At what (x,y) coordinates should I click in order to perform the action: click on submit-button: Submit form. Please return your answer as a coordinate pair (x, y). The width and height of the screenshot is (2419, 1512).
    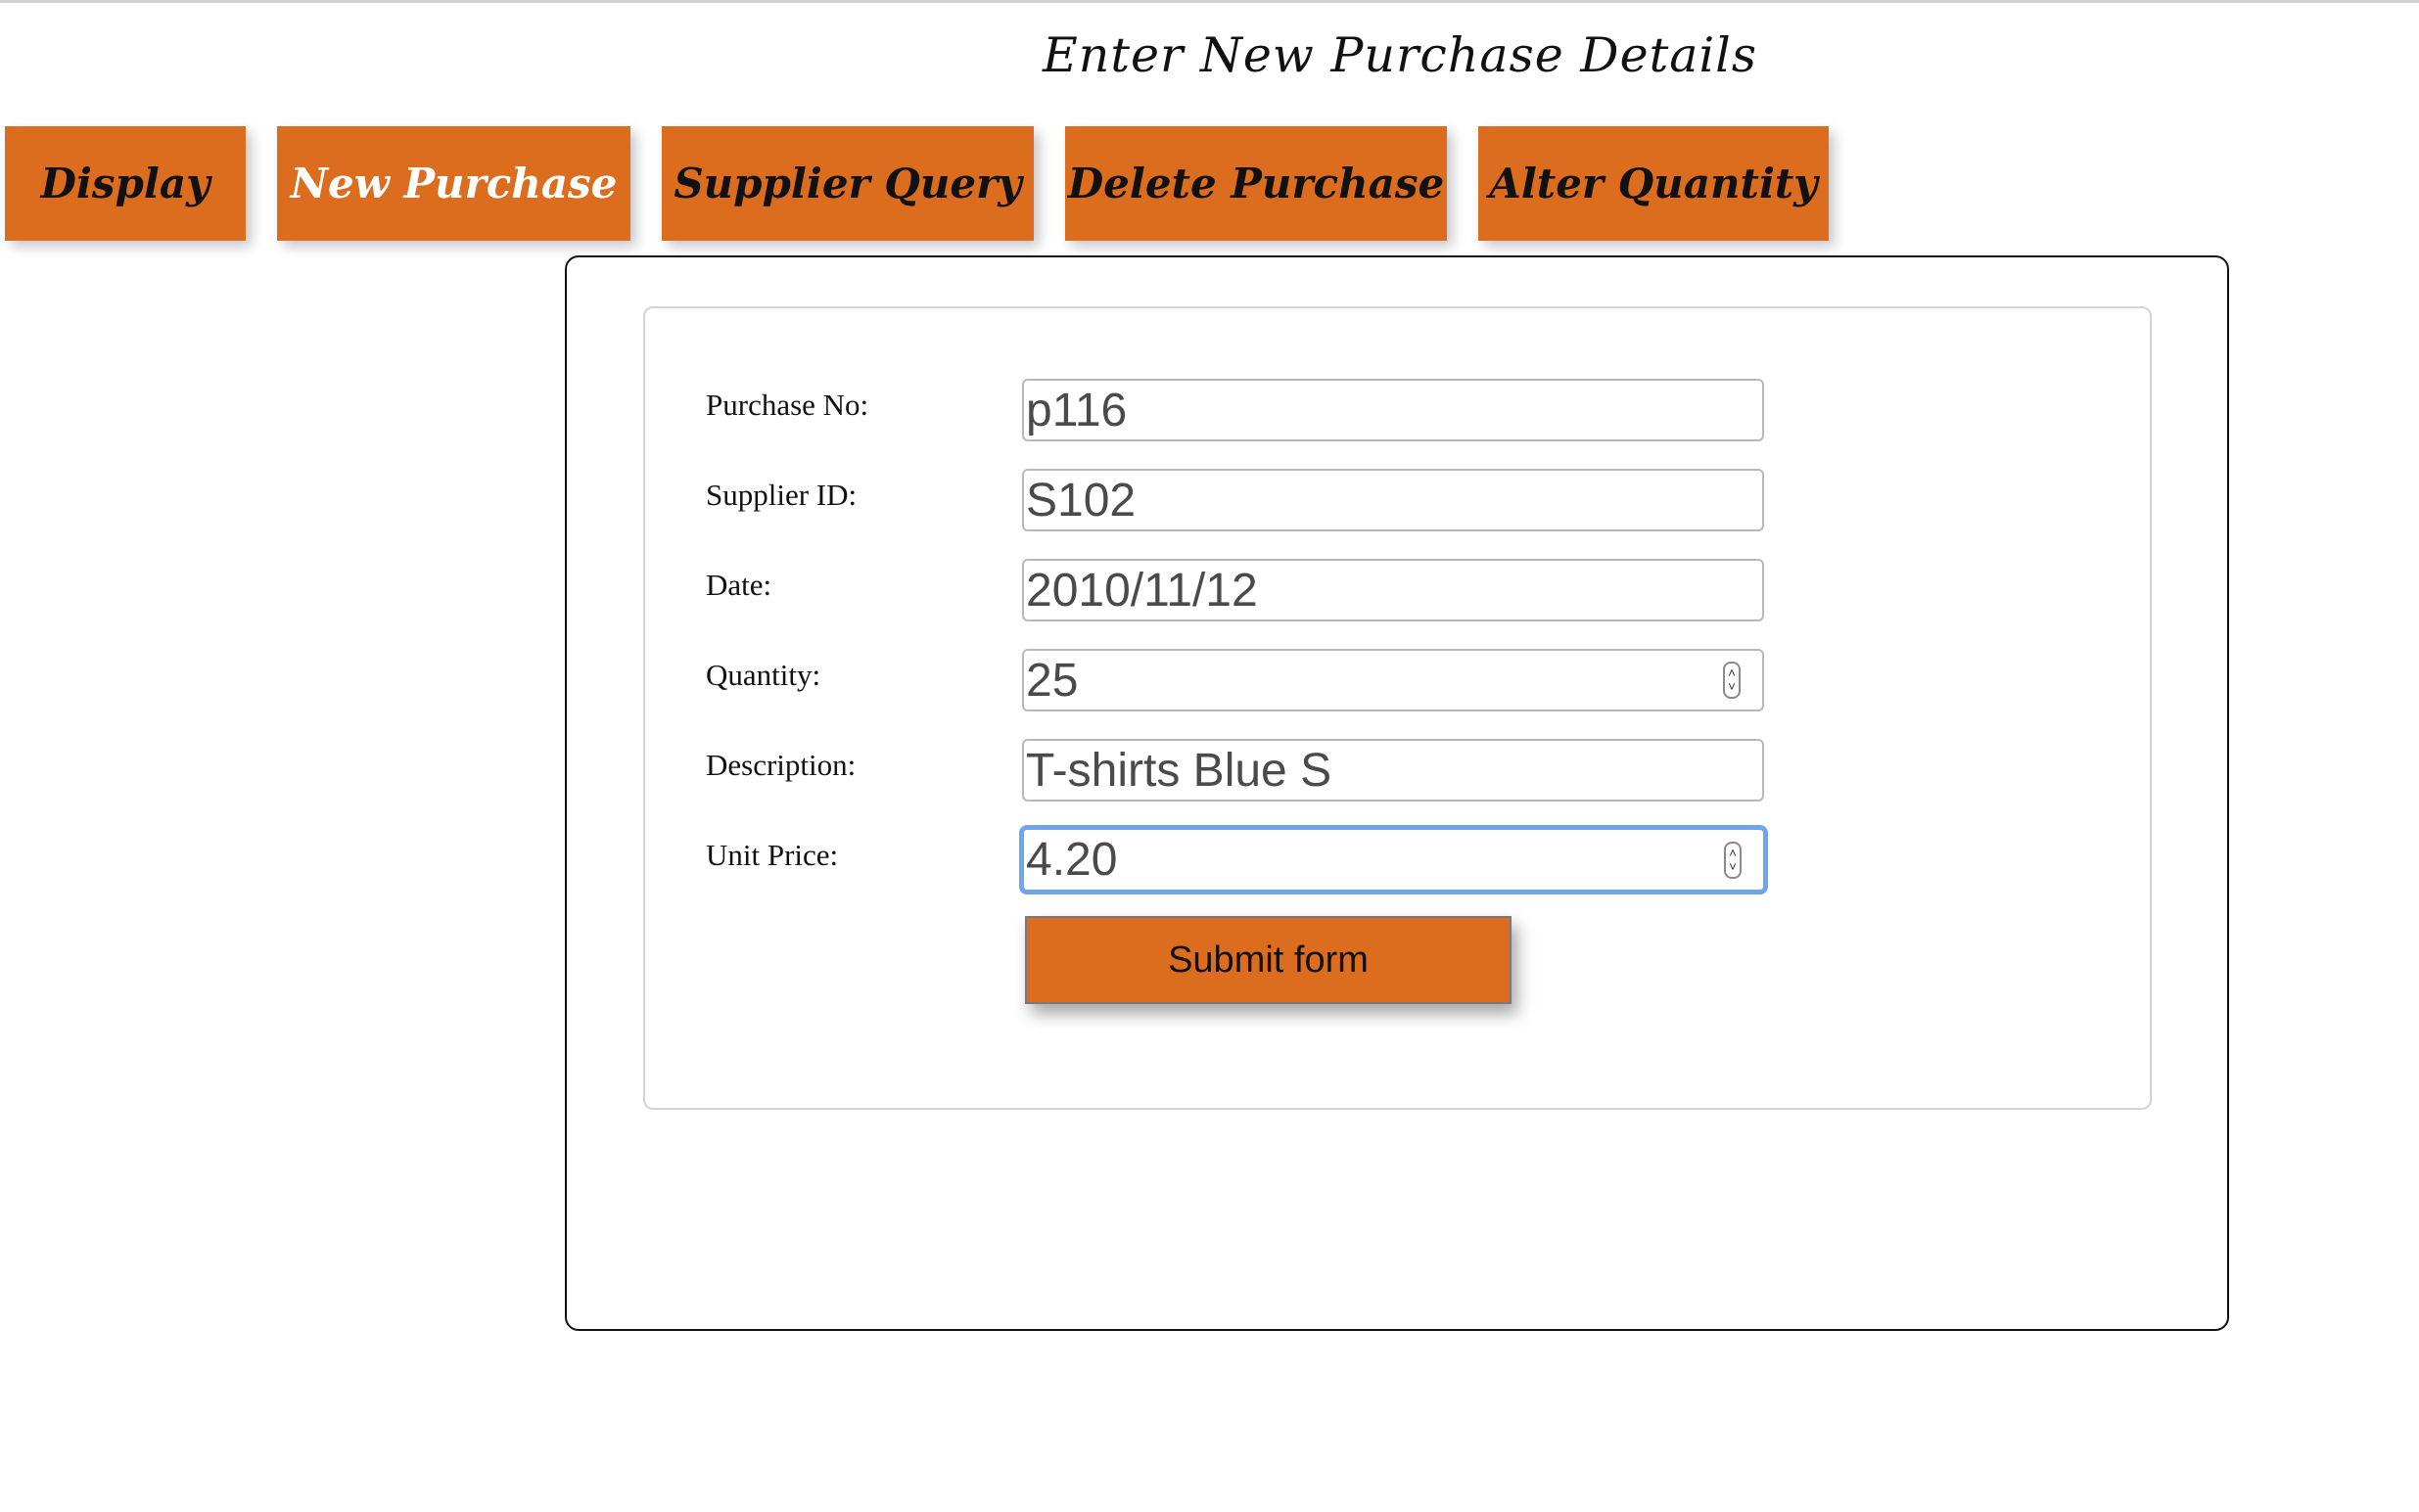
    Looking at the image, I should click on (1269, 960).